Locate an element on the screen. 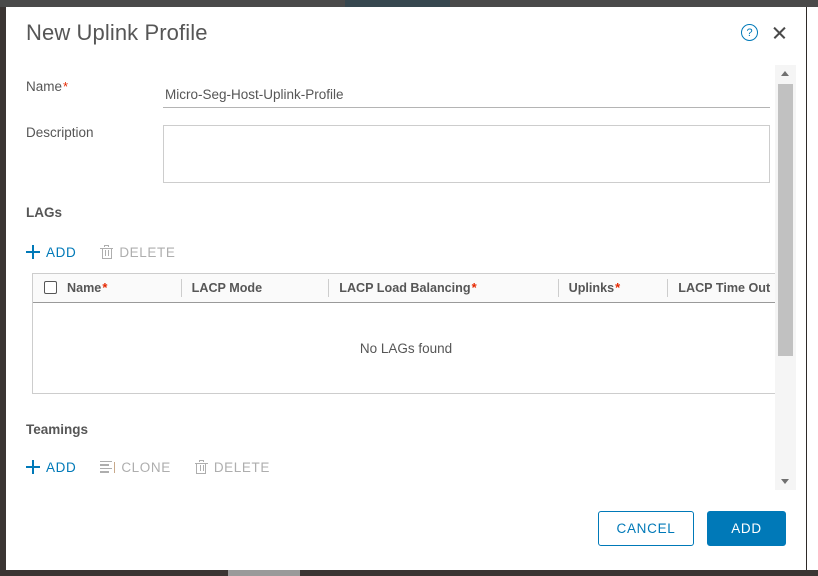 This screenshot has height=576, width=818. column-header-lacp-time-out: LACP Time Out is located at coordinates (723, 288).